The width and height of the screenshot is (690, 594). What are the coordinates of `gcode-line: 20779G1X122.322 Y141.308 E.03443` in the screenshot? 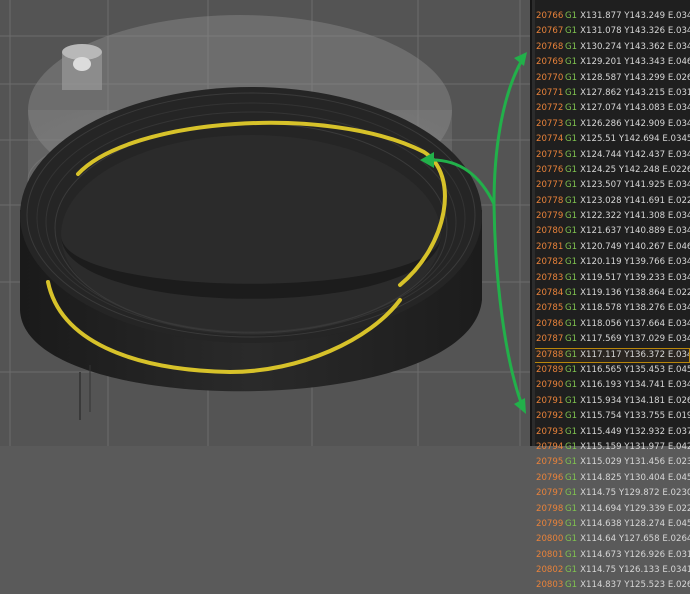 It's located at (611, 216).